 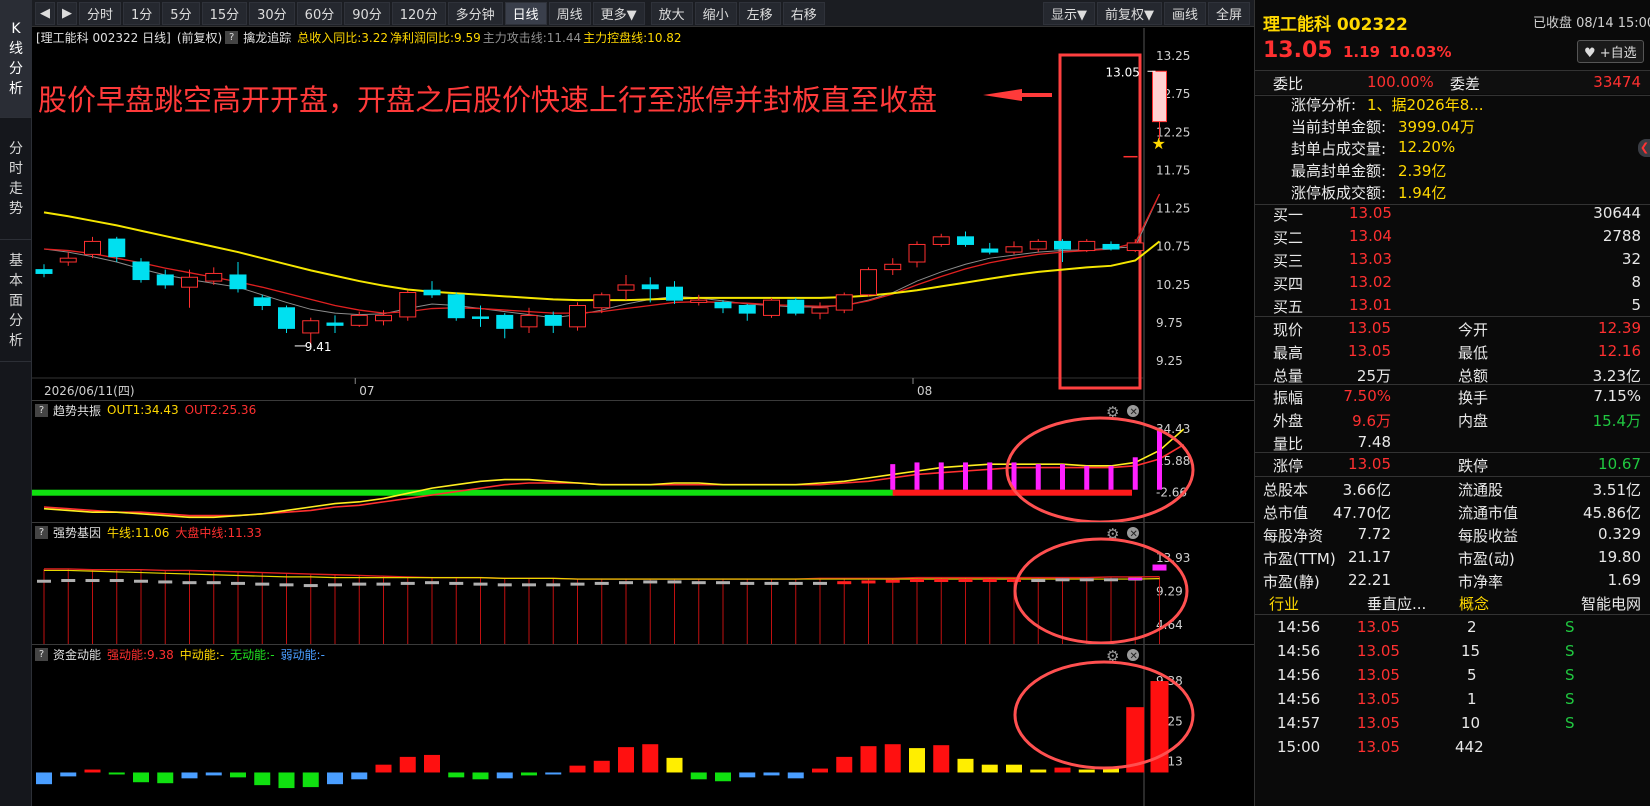 What do you see at coordinates (1611, 603) in the screenshot?
I see `concept-value: 智能电网` at bounding box center [1611, 603].